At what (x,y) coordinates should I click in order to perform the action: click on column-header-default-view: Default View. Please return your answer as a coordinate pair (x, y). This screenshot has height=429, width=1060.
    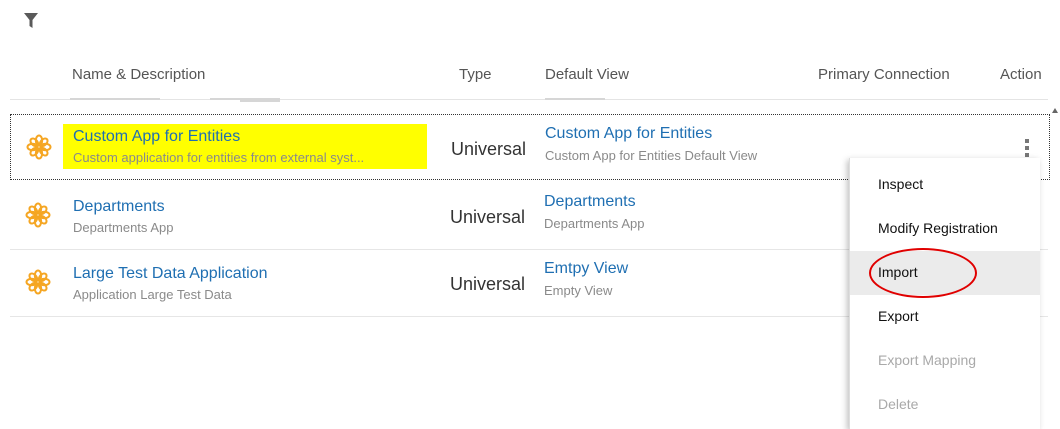
    Looking at the image, I should click on (587, 74).